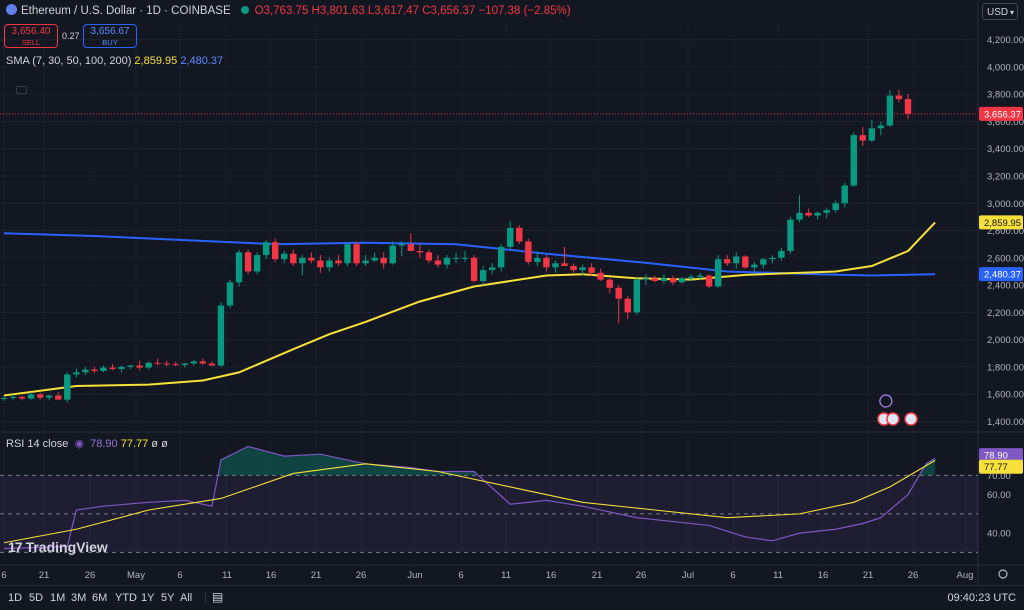 This screenshot has width=1024, height=610. I want to click on utc-clock: 09:40:23 UTC, so click(982, 598).